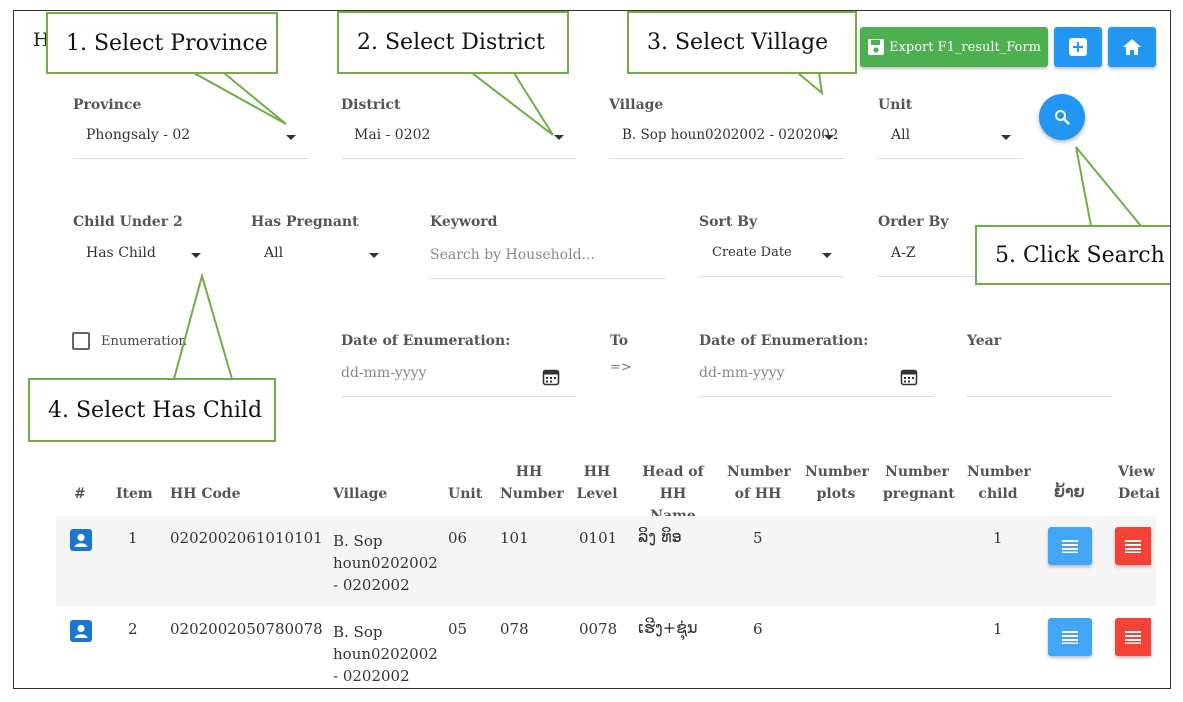  Describe the element at coordinates (810, 84) in the screenshot. I see `pointer-village` at that location.